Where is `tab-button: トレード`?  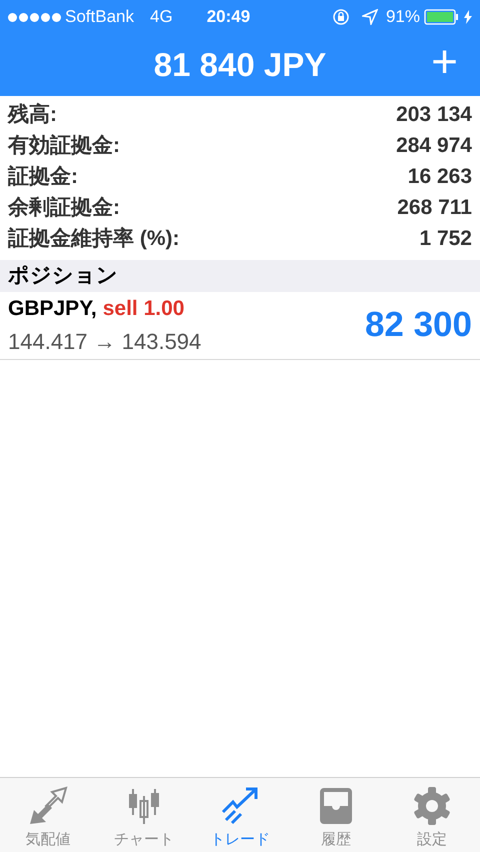 tab-button: トレード is located at coordinates (240, 815).